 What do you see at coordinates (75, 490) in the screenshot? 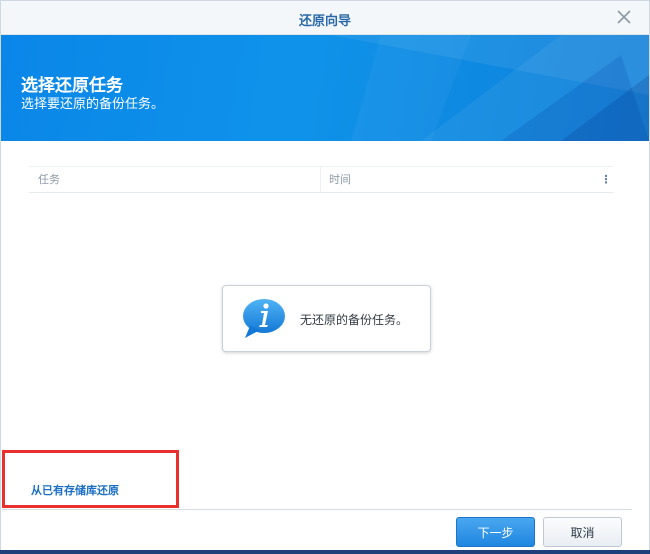
I see `restore-from-repository-link: 从已有存储库还原` at bounding box center [75, 490].